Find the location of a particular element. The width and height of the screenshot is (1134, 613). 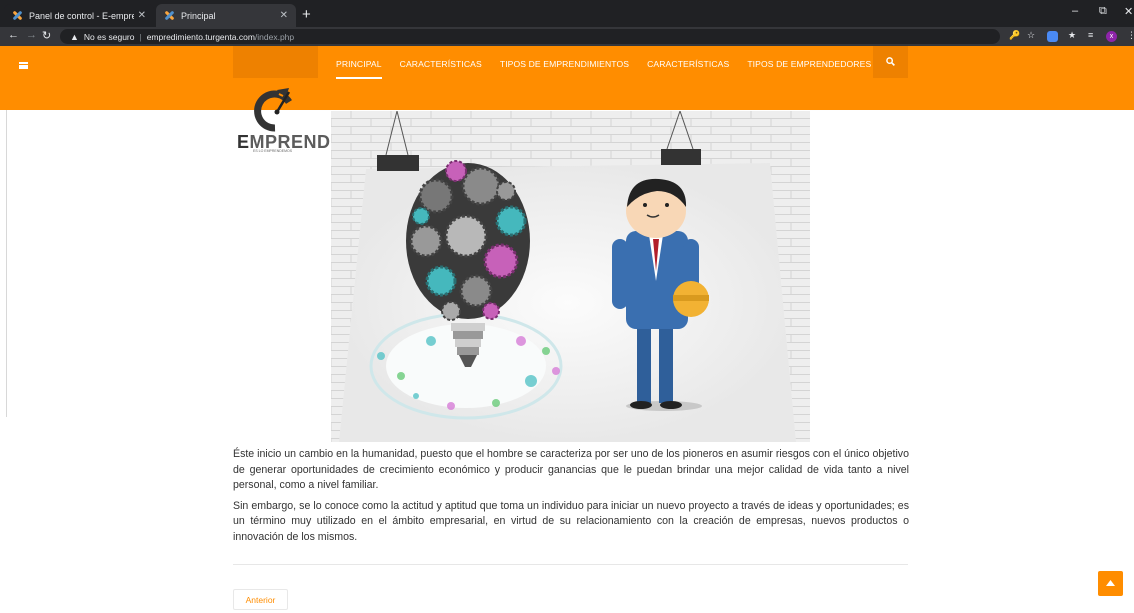

browser-tab-principal: Principal ✕ is located at coordinates (226, 15).